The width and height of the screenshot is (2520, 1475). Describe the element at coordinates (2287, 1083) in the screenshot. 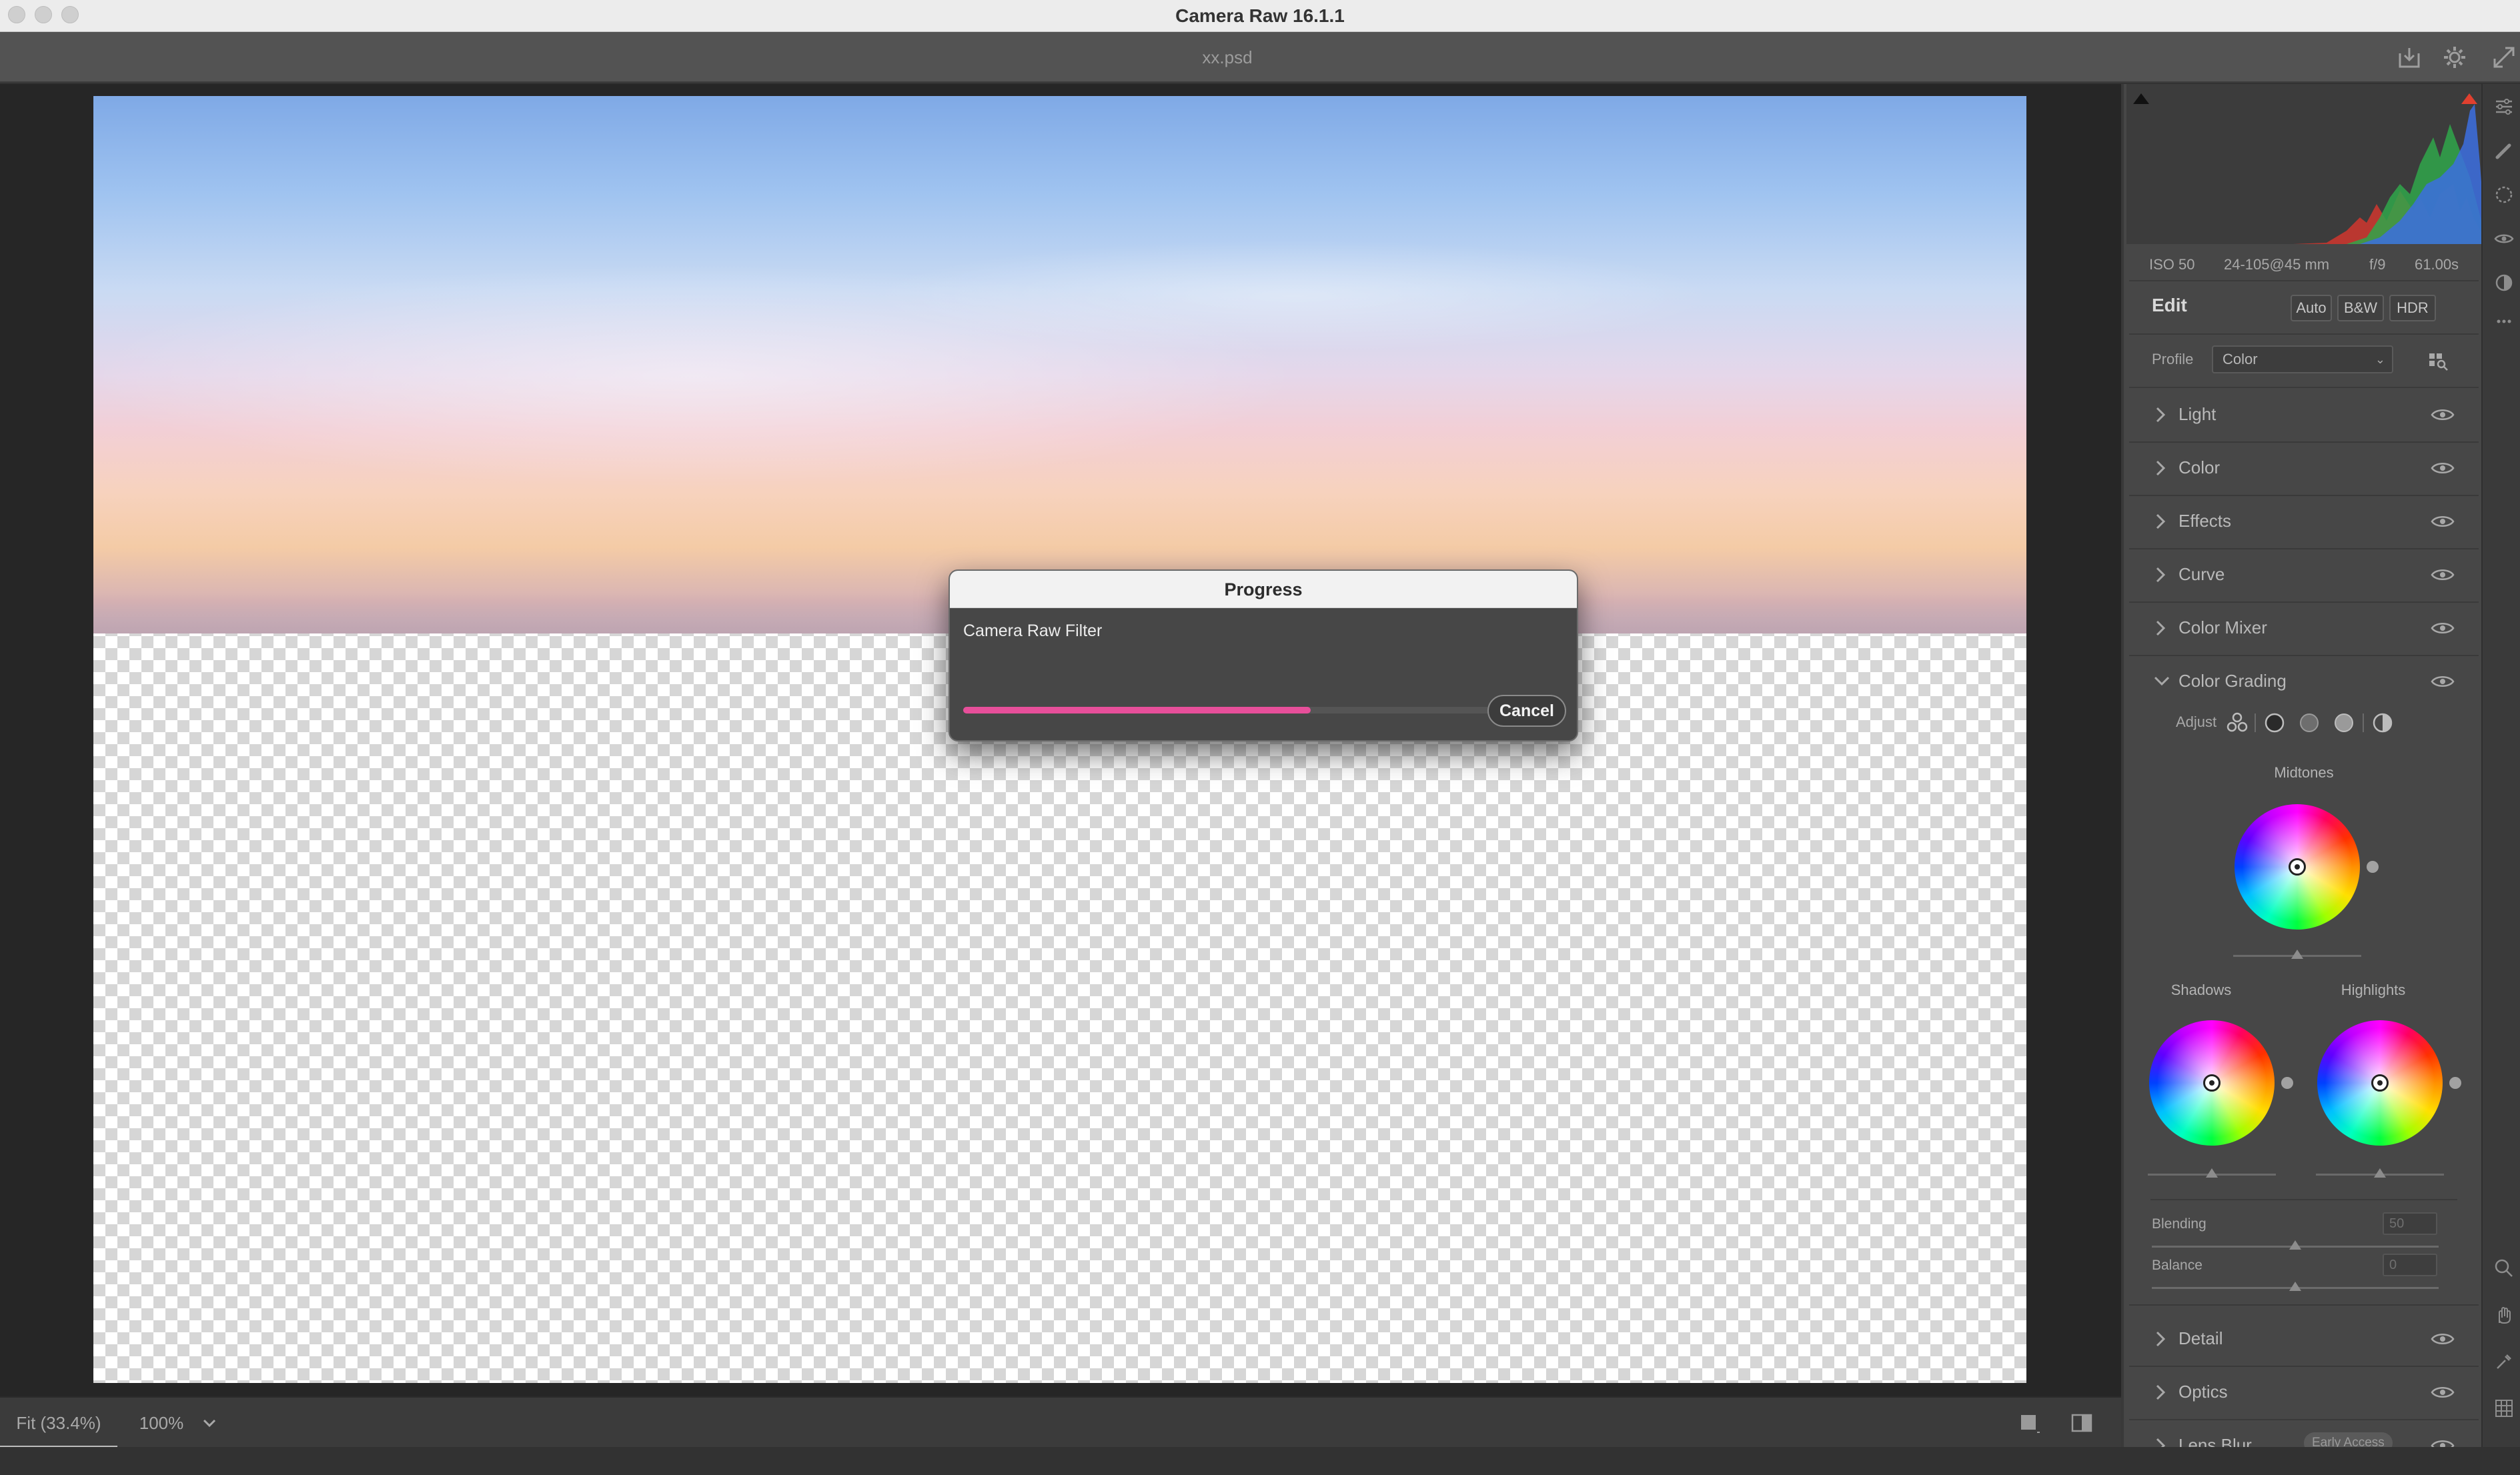

I see `shadows-saturation-knob` at that location.